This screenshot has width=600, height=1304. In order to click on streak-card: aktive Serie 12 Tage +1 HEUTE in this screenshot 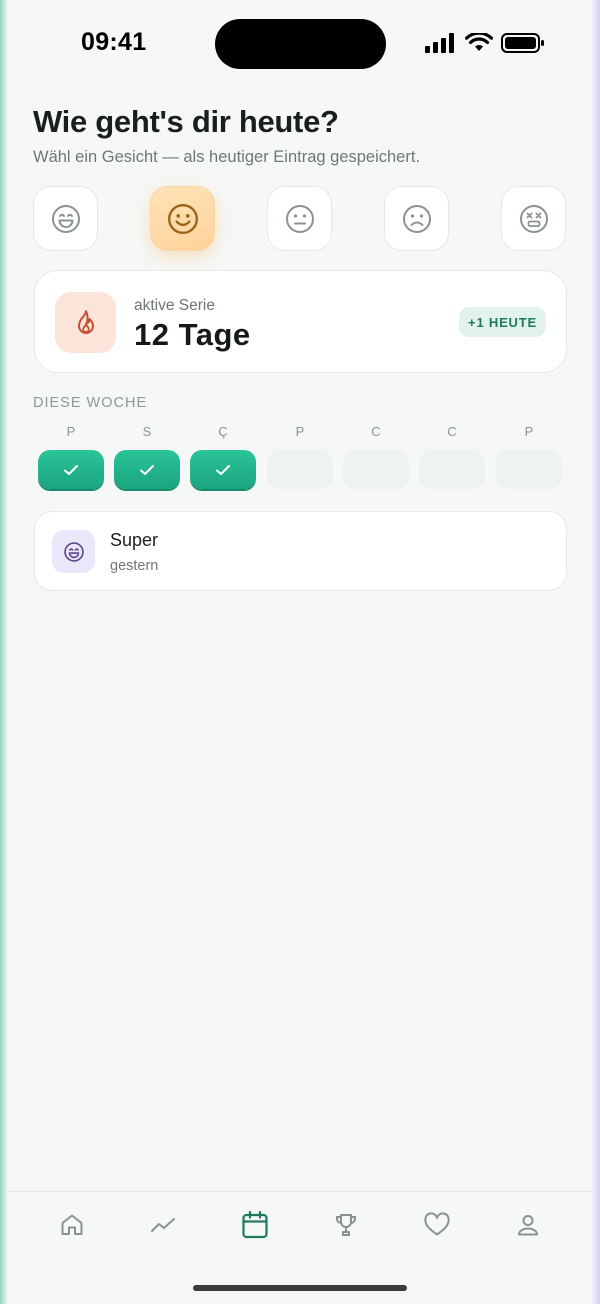, I will do `click(300, 321)`.